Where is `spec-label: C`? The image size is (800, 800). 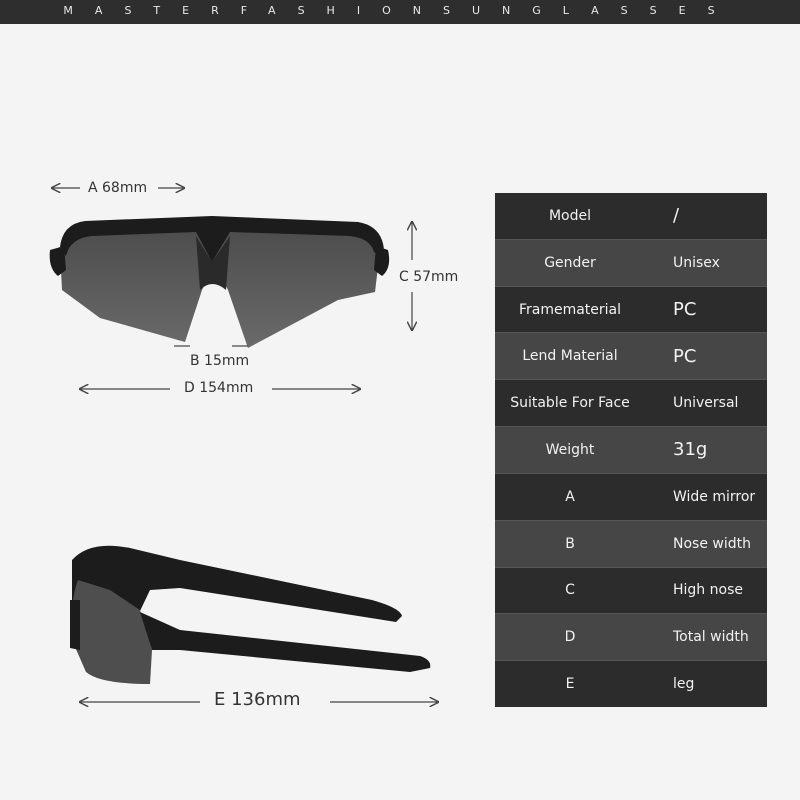 spec-label: C is located at coordinates (570, 590).